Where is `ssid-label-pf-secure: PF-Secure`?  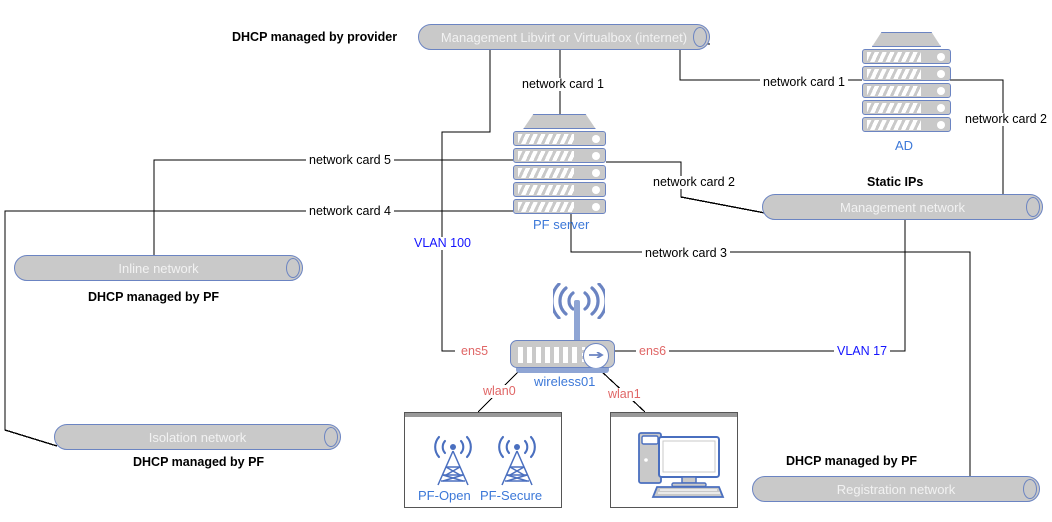
ssid-label-pf-secure: PF-Secure is located at coordinates (511, 495).